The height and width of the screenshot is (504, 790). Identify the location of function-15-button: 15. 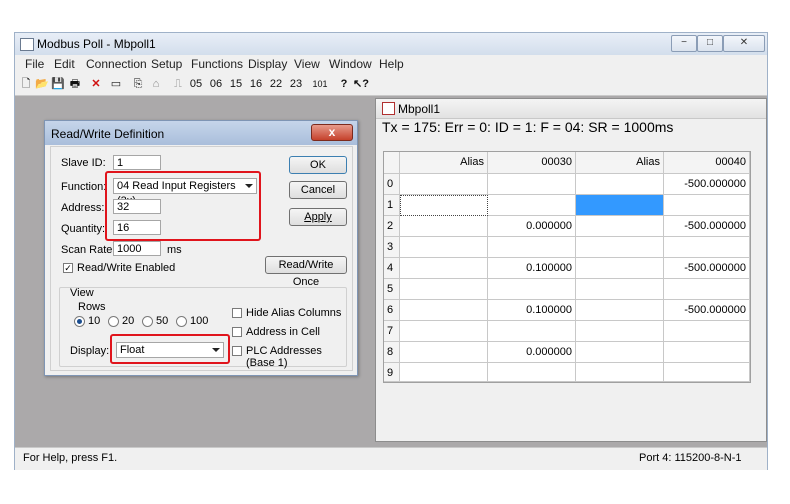
(236, 84).